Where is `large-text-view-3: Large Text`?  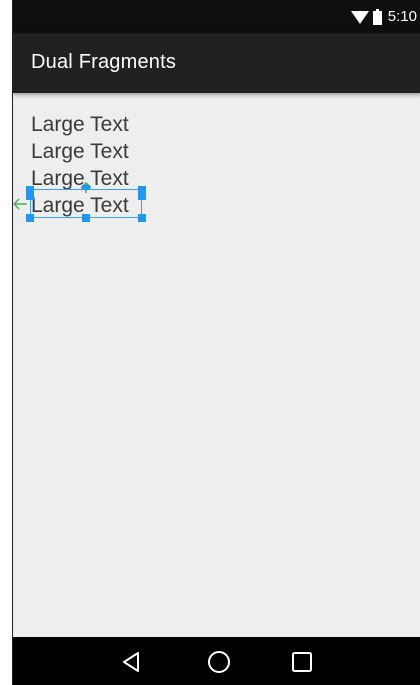
large-text-view-3: Large Text is located at coordinates (80, 178).